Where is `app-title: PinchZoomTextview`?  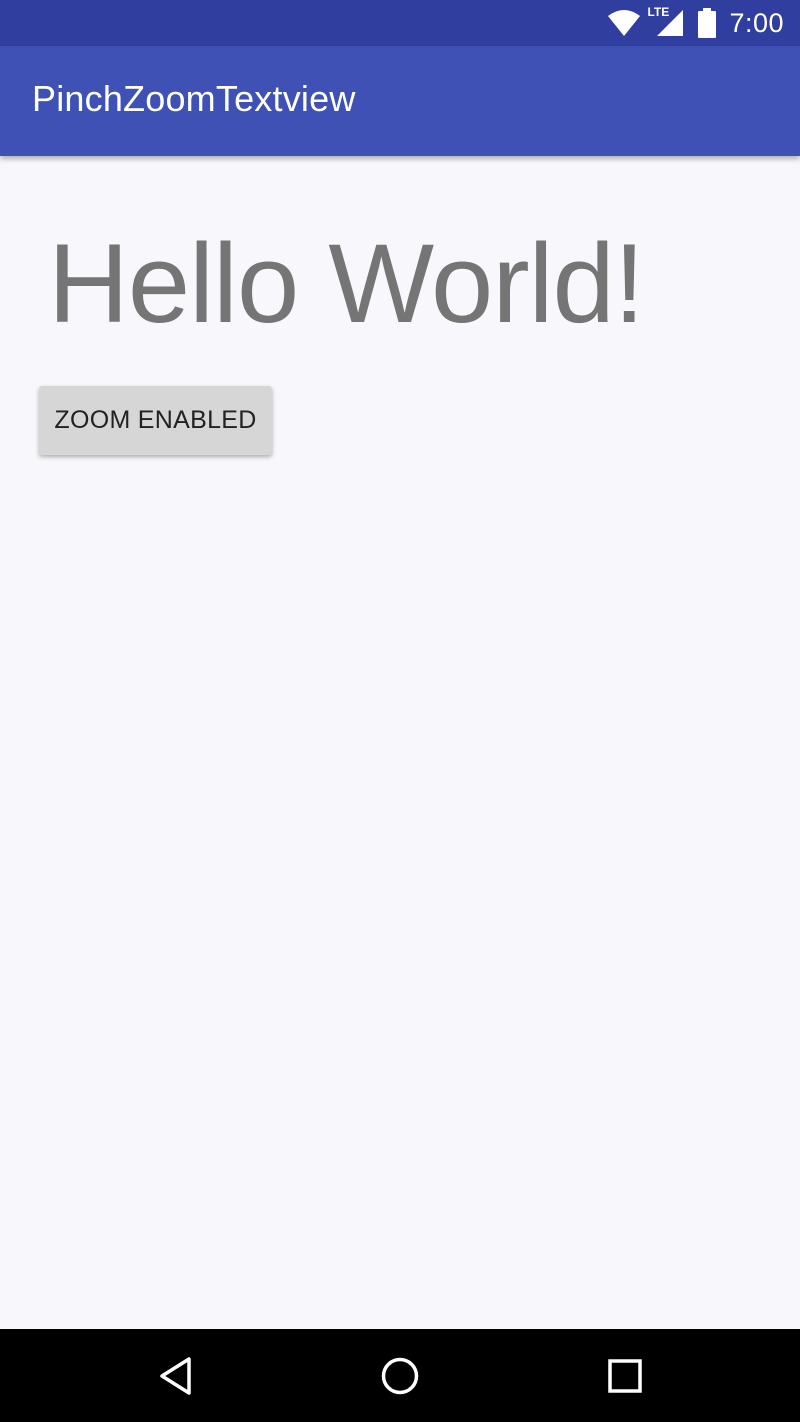 app-title: PinchZoomTextview is located at coordinates (194, 98).